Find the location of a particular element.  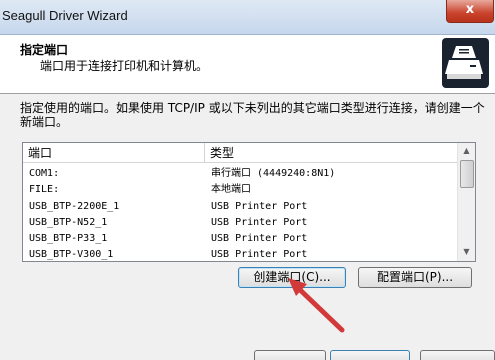

scroll-down-icon: ▼ is located at coordinates (466, 252).